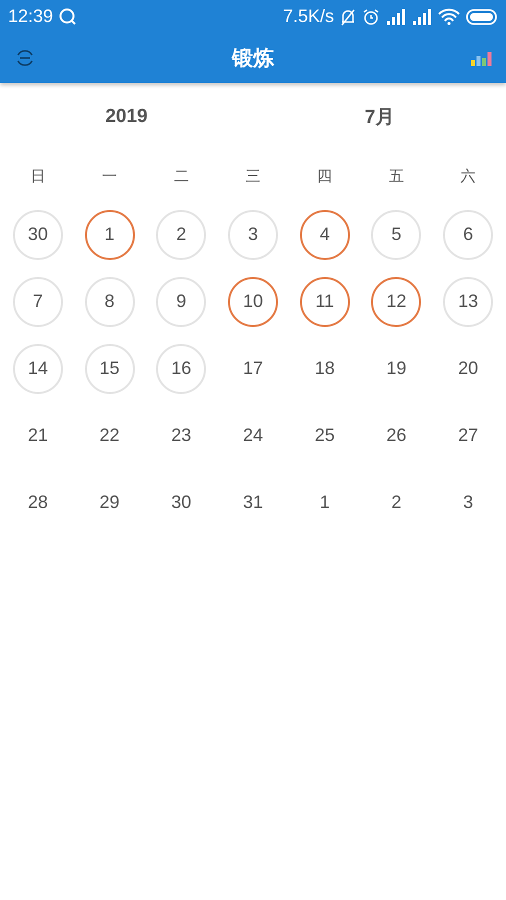 Image resolution: width=506 pixels, height=900 pixels. I want to click on calendar-day: 6, so click(468, 235).